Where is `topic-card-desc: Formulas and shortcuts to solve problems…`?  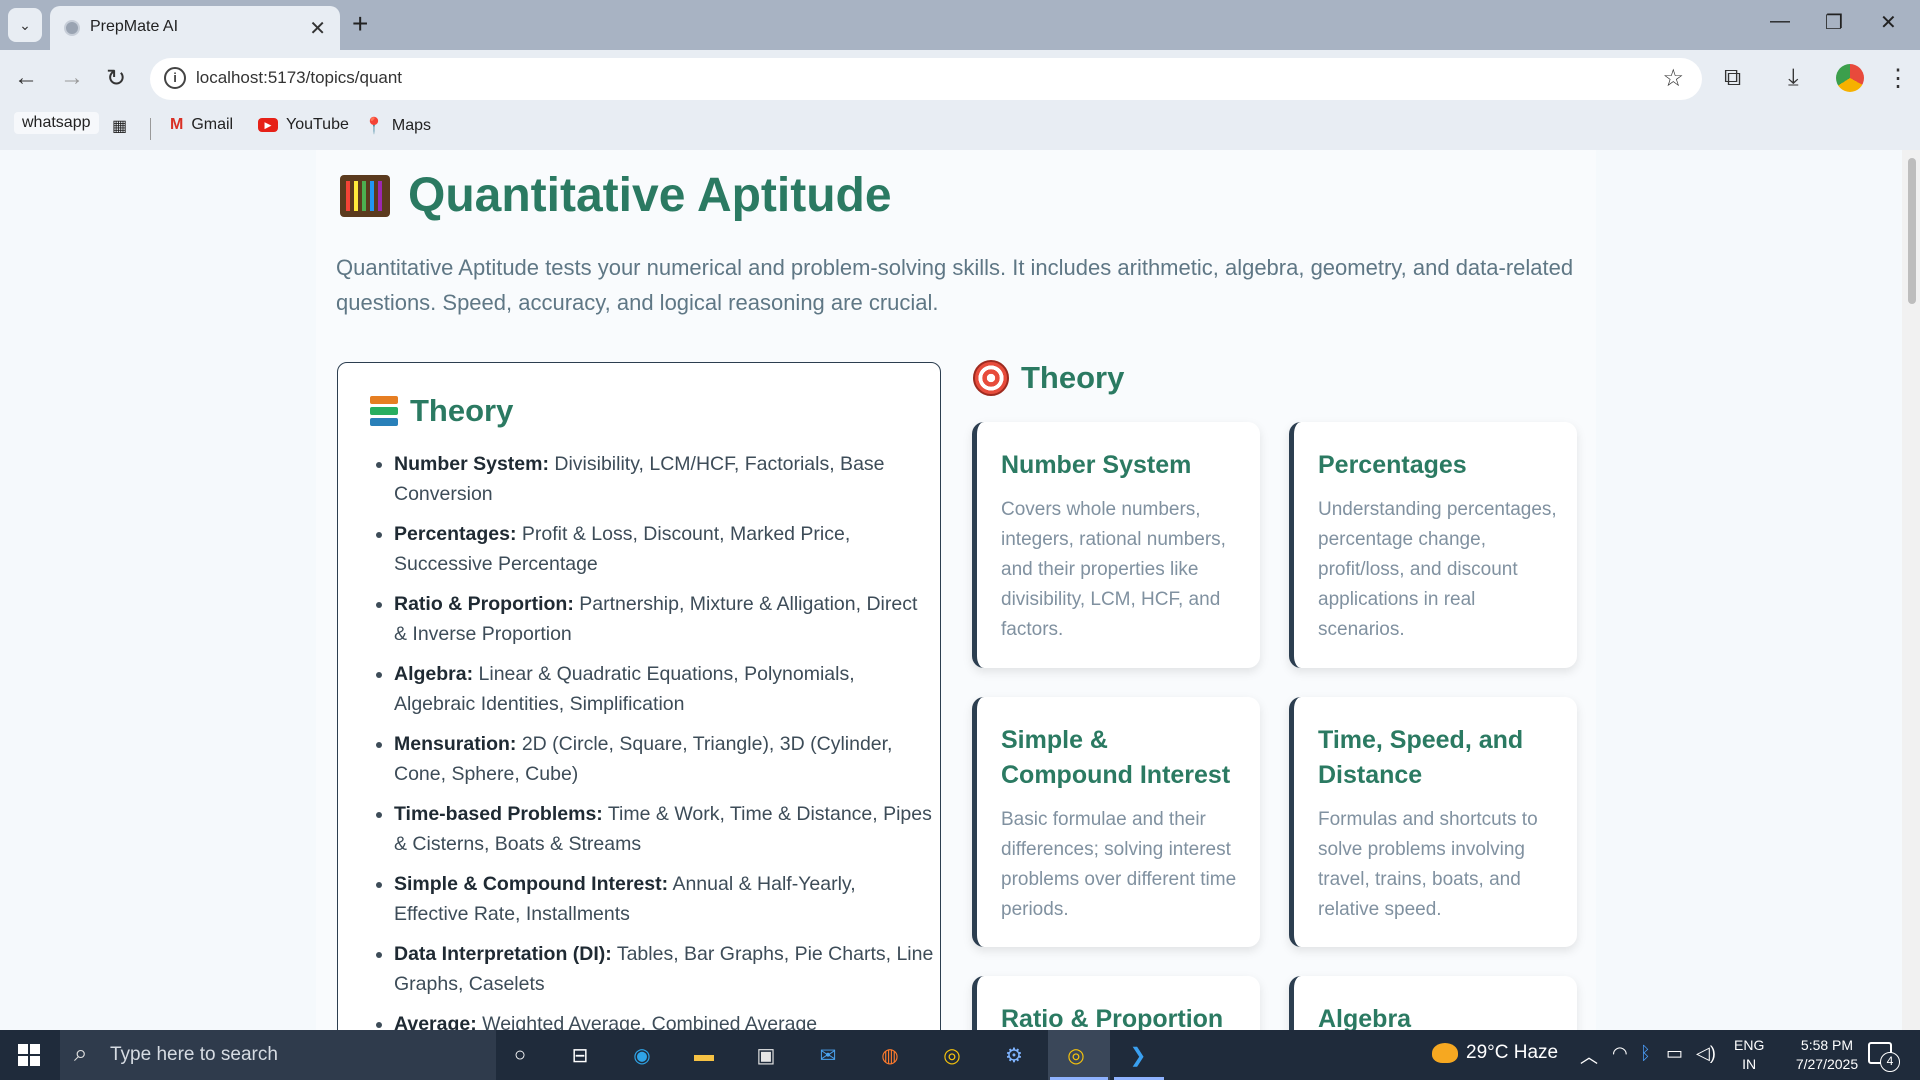 topic-card-desc: Formulas and shortcuts to solve problems… is located at coordinates (1428, 864).